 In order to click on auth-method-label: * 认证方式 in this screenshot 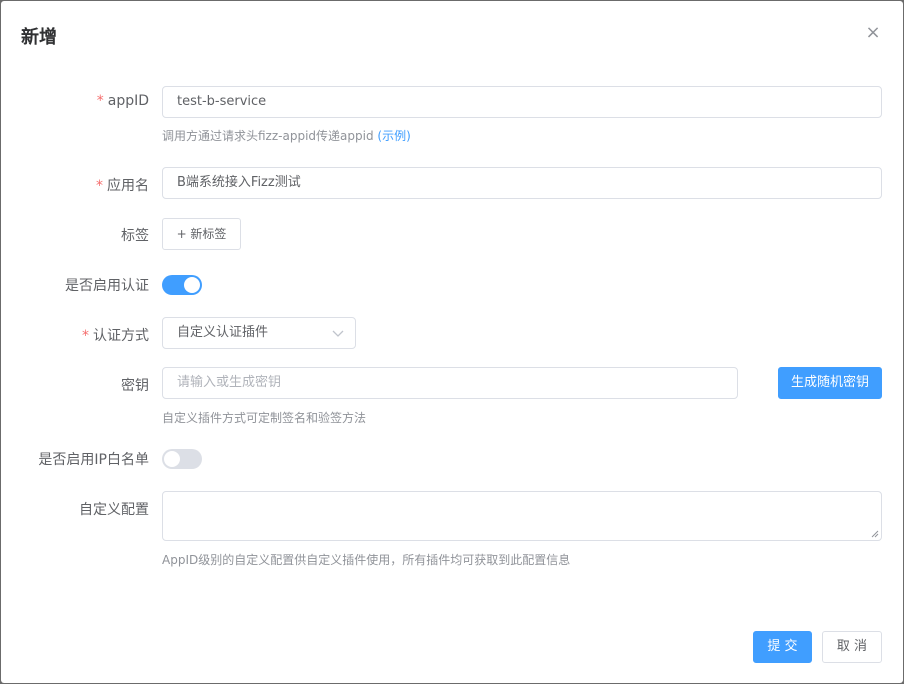, I will do `click(115, 335)`.